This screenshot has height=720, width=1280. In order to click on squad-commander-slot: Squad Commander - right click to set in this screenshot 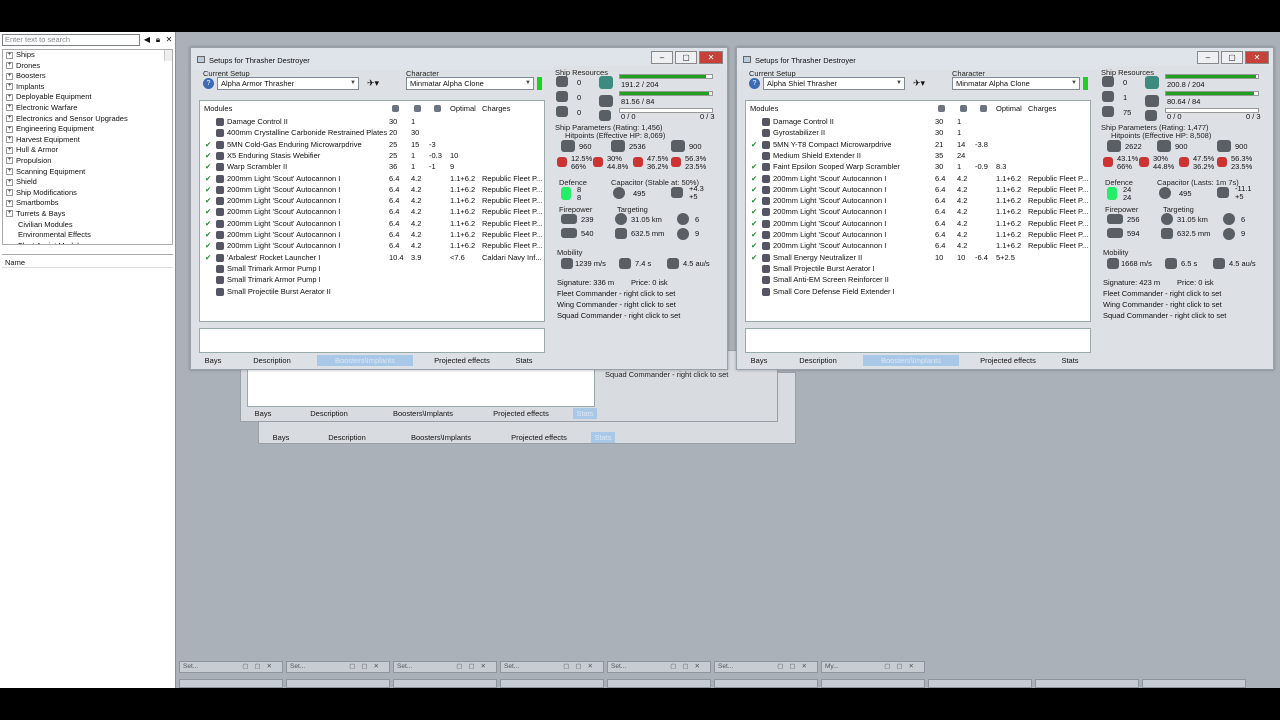, I will do `click(618, 315)`.